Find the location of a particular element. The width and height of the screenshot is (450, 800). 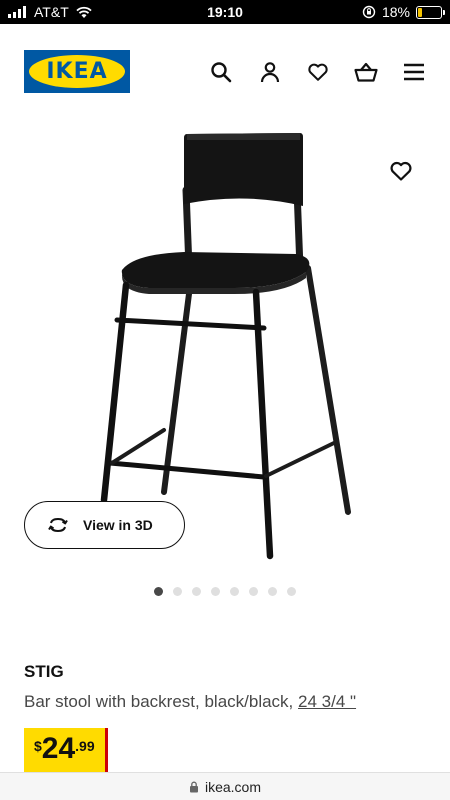

product-description-text: Bar stool with backrest, black/black, is located at coordinates (159, 701).